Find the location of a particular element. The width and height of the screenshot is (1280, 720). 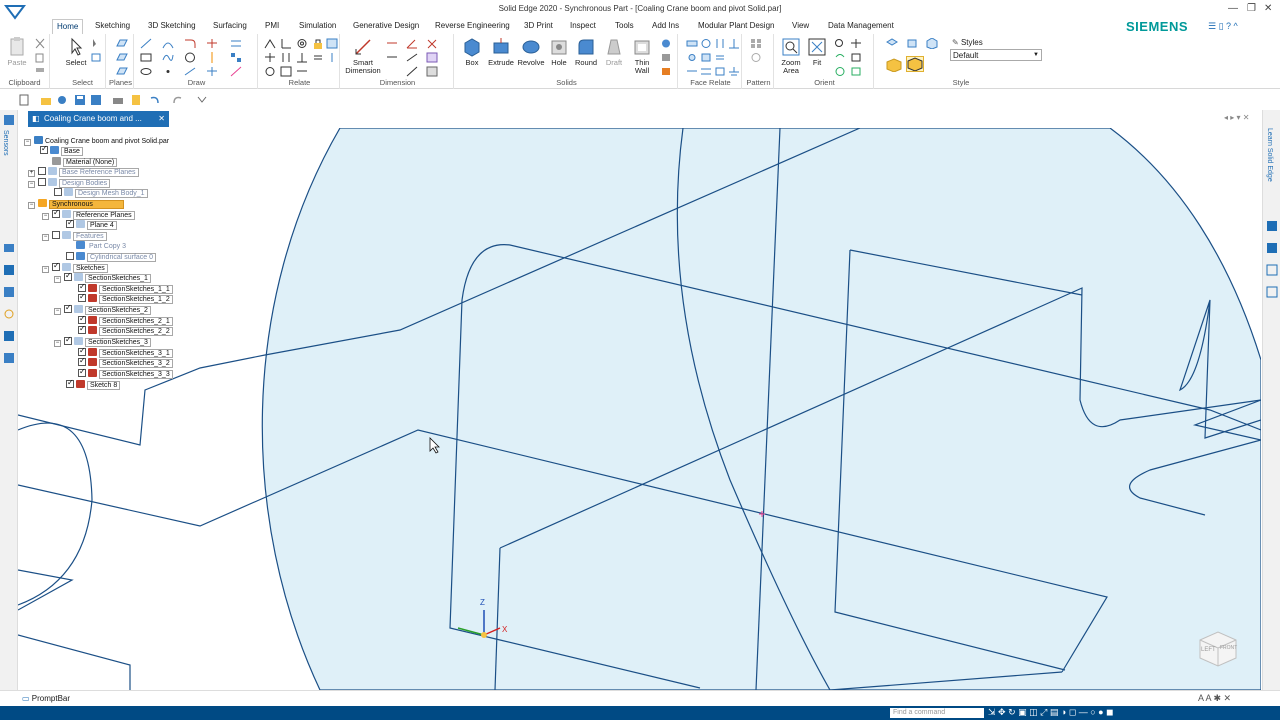

tab-surfacing: Surfacing is located at coordinates (230, 26).